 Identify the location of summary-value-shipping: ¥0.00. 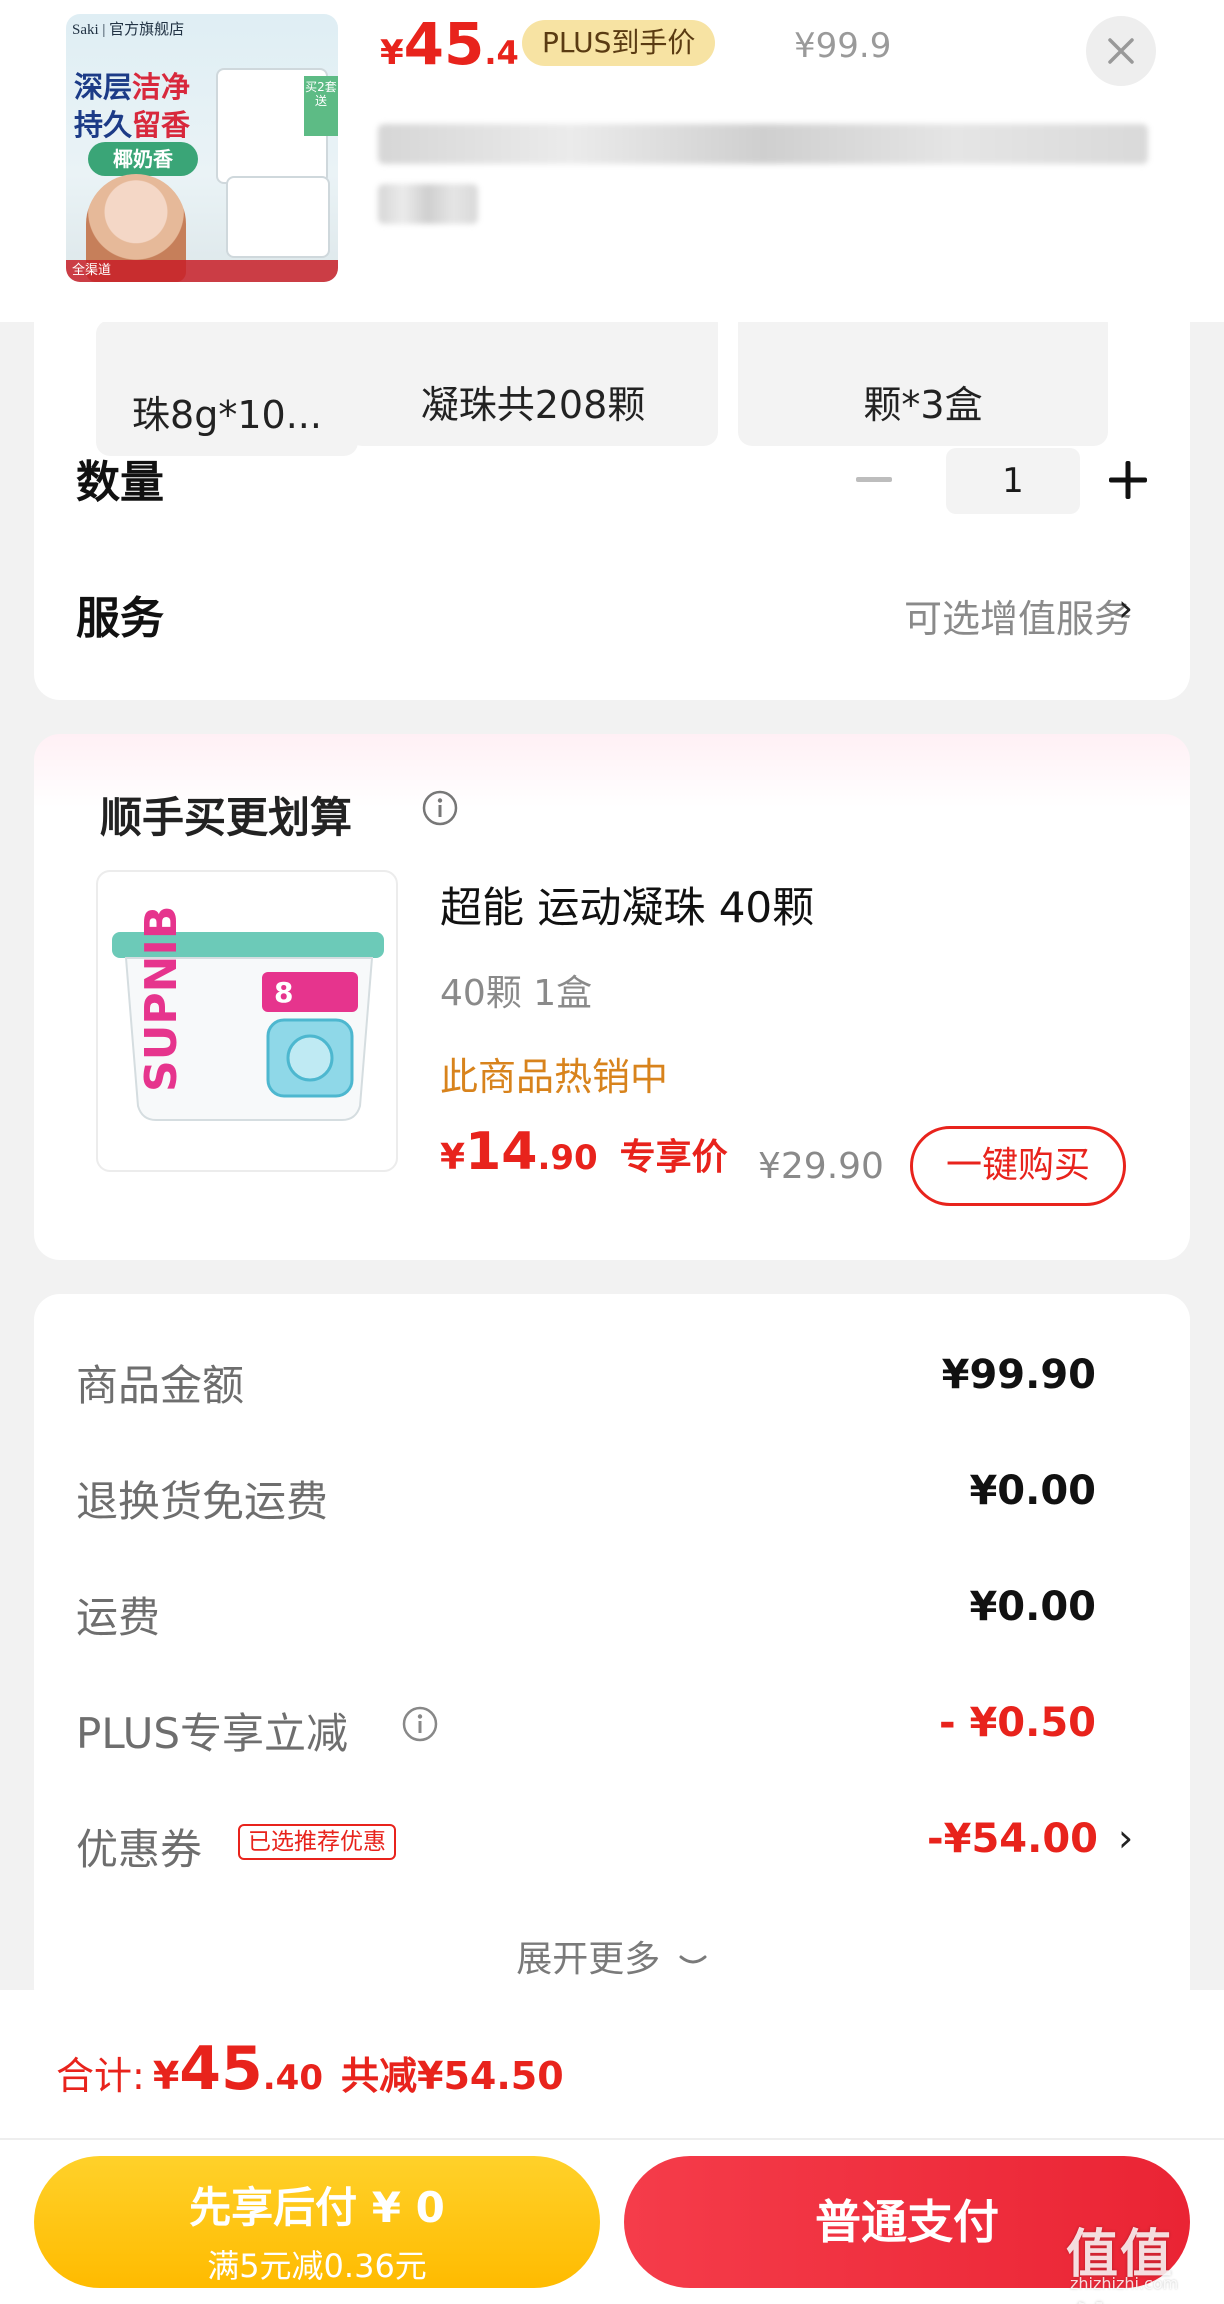
(1032, 1607).